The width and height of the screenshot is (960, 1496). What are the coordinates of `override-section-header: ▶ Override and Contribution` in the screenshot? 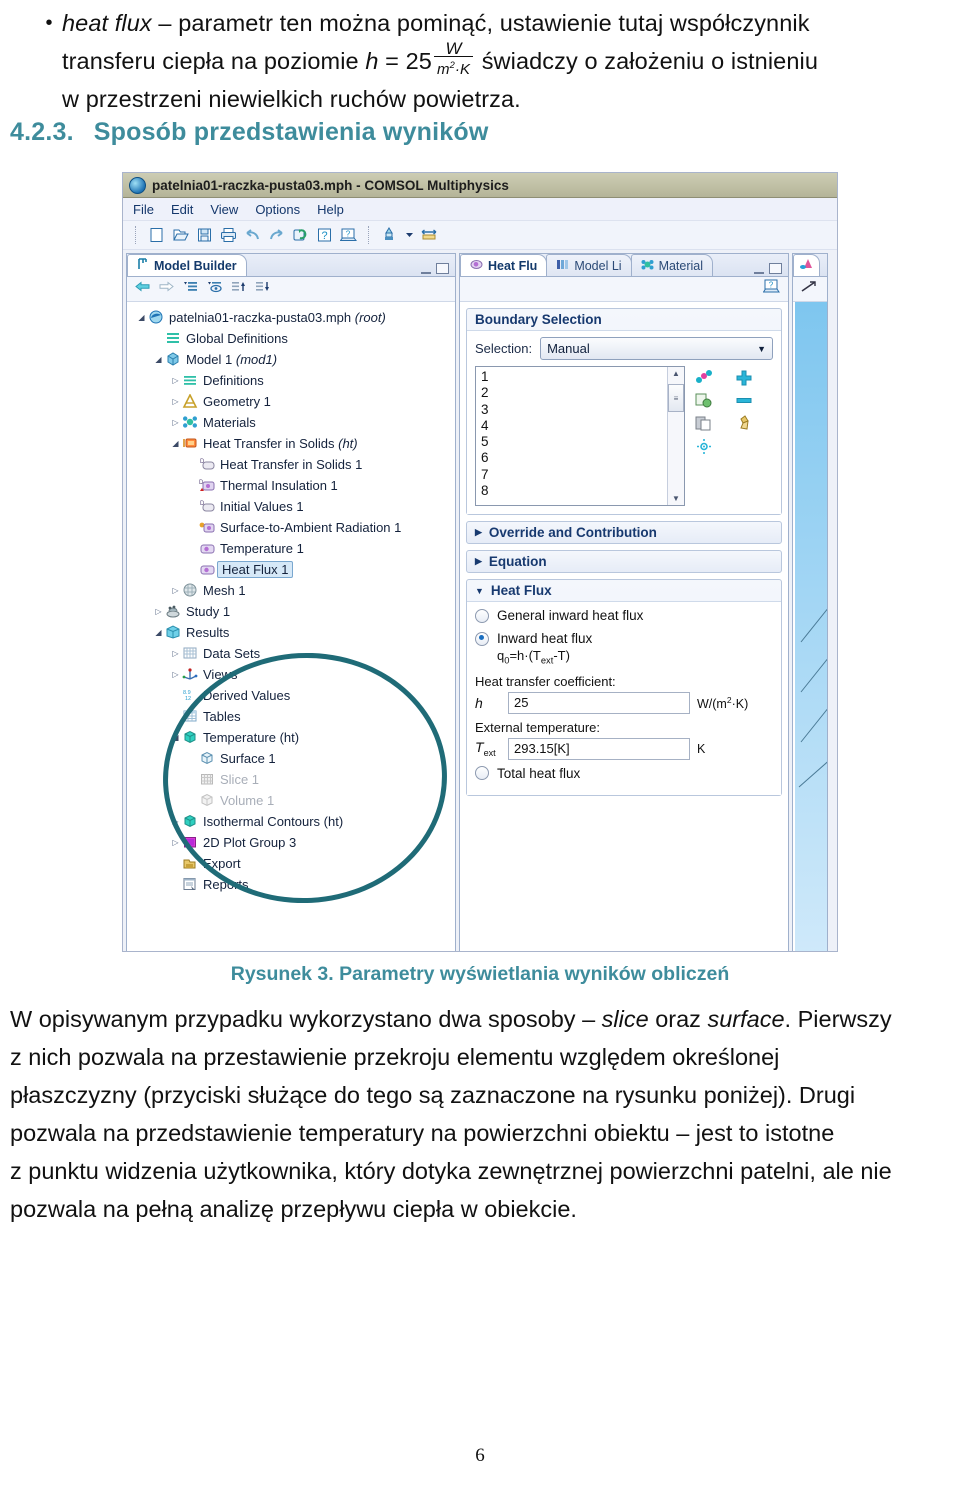 It's located at (624, 532).